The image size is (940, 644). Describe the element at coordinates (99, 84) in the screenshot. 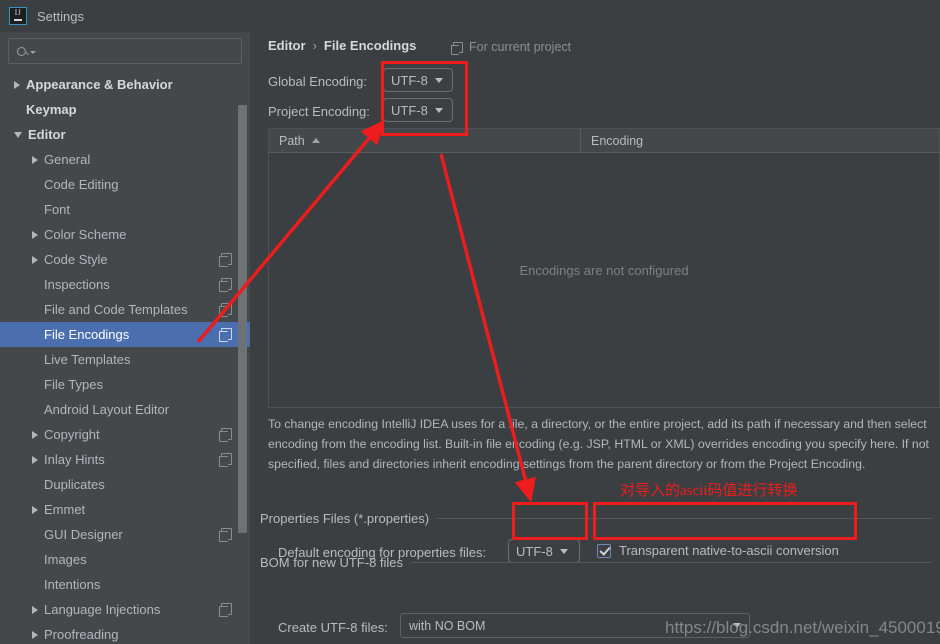

I see `sidebar-item-label: Appearance & Behavior` at that location.